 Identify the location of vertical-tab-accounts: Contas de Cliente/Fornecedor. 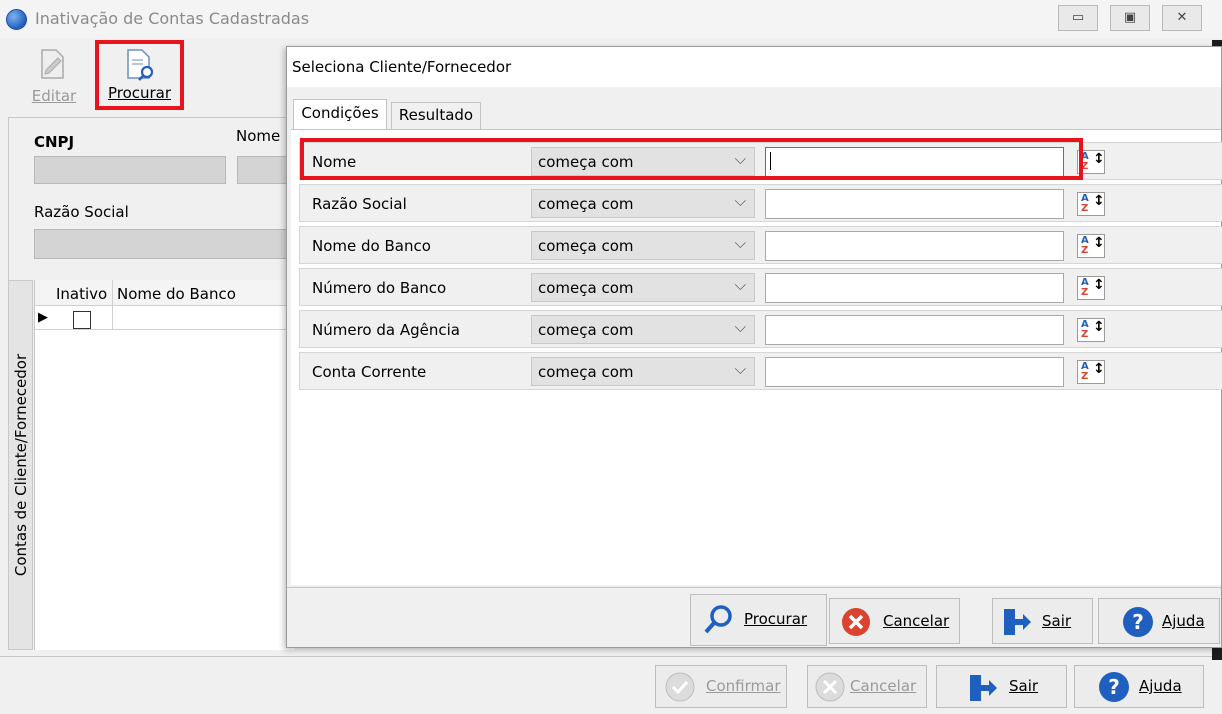
(20, 465).